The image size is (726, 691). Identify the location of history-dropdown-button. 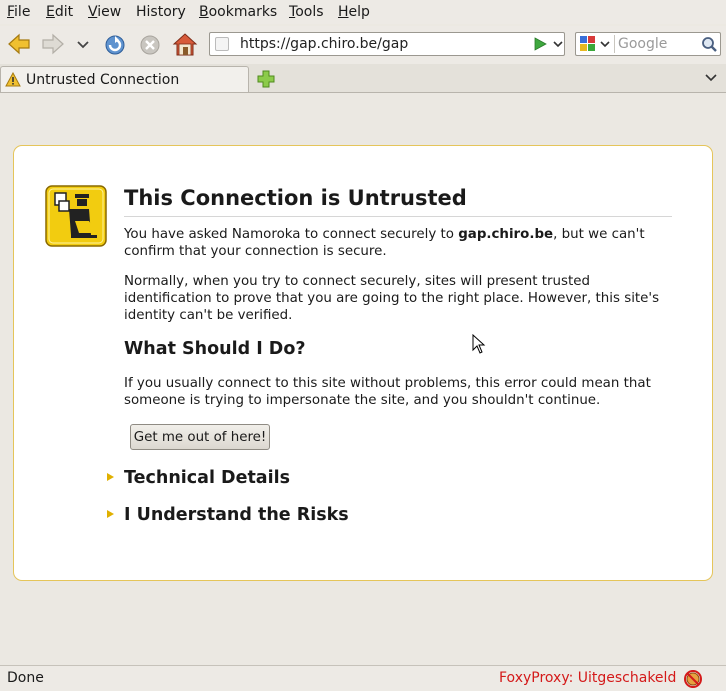
(83, 44).